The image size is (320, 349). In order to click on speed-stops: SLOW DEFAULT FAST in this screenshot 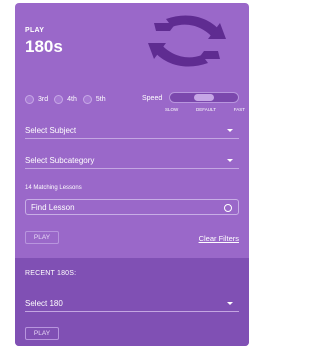, I will do `click(205, 109)`.